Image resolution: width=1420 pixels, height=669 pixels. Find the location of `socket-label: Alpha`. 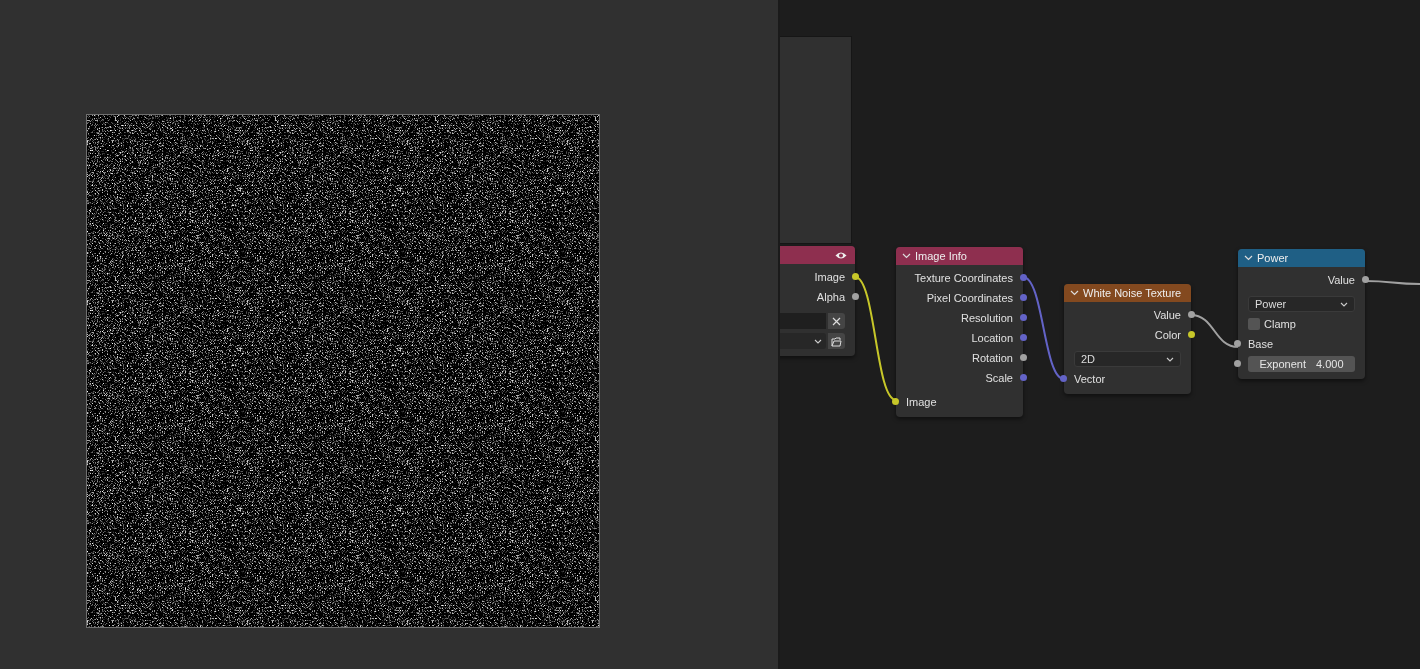

socket-label: Alpha is located at coordinates (830, 297).